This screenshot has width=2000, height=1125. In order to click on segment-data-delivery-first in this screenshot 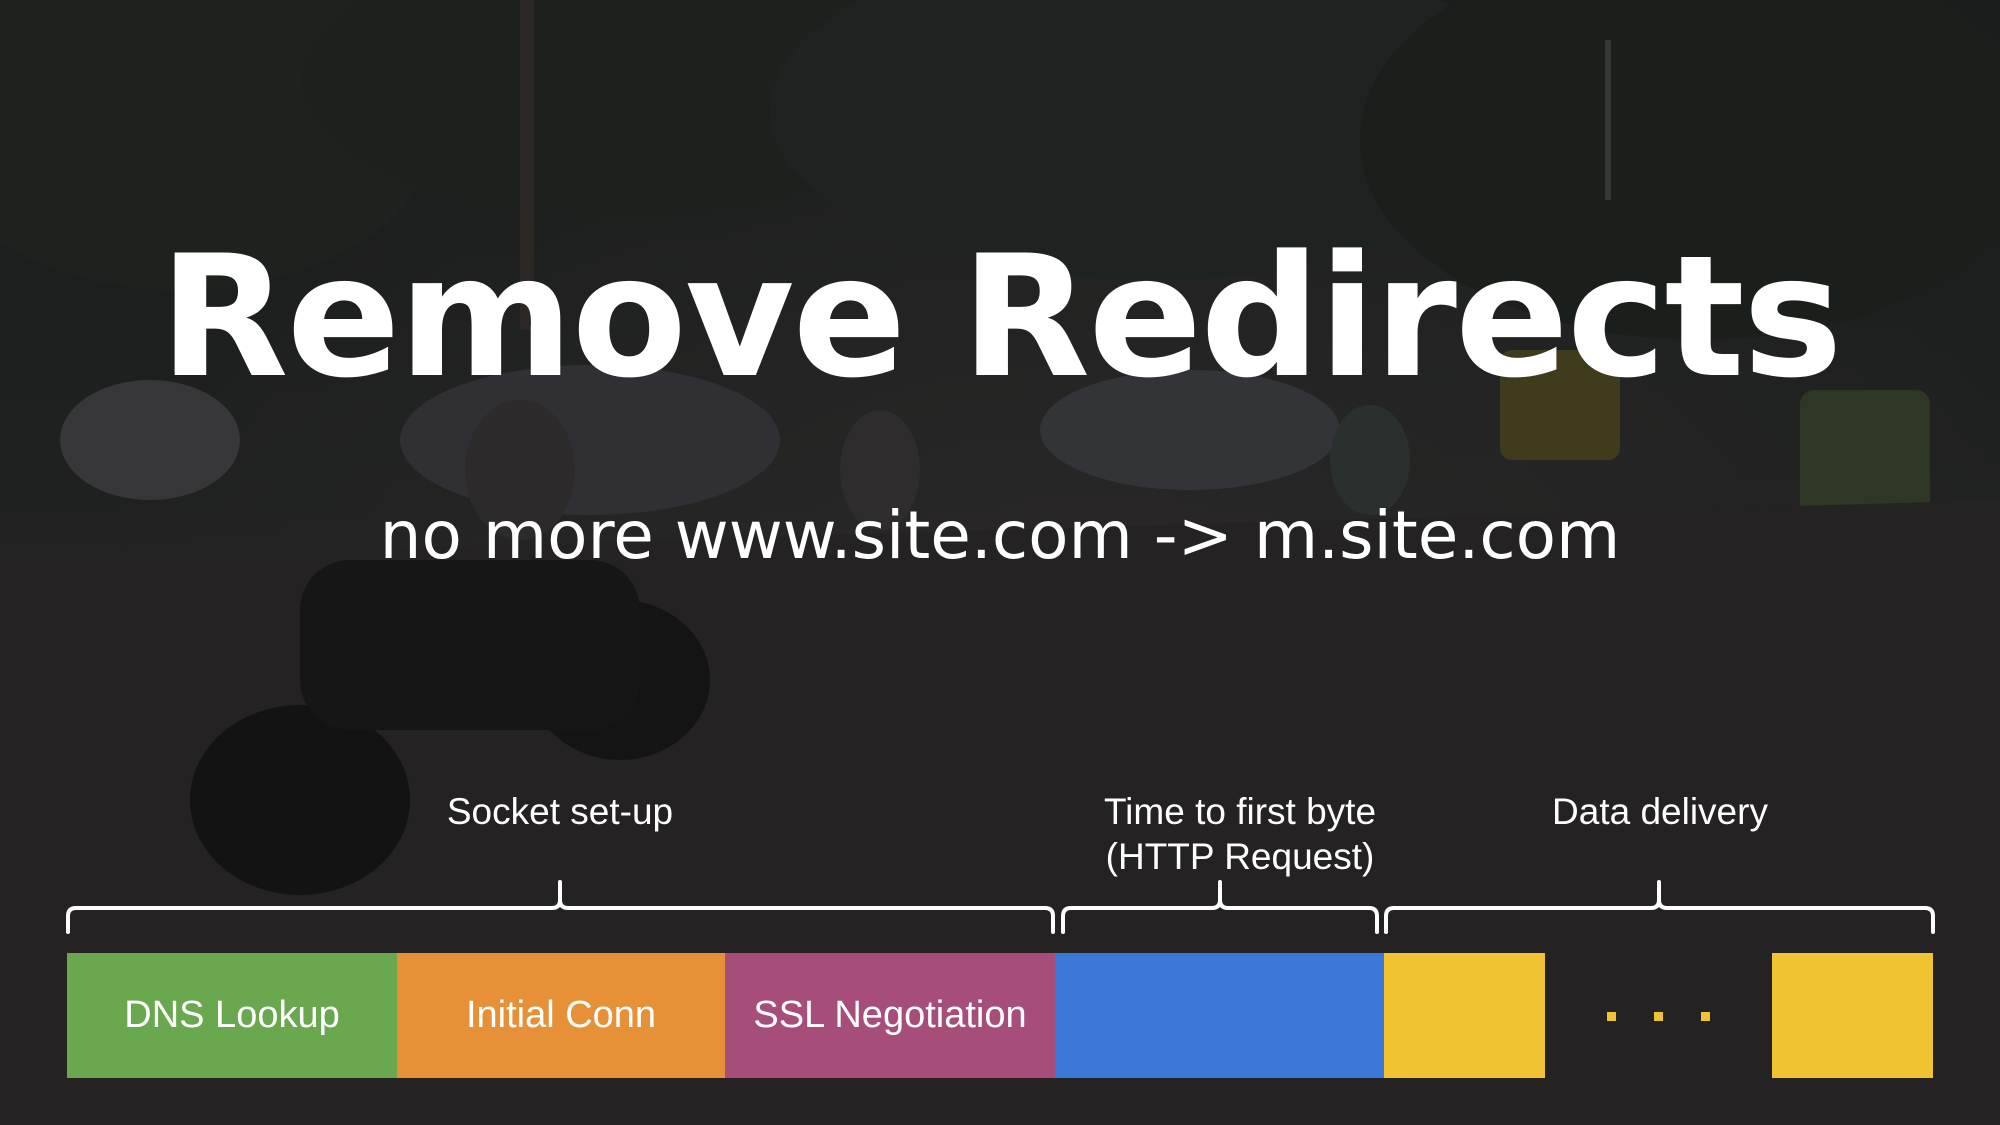, I will do `click(1464, 1015)`.